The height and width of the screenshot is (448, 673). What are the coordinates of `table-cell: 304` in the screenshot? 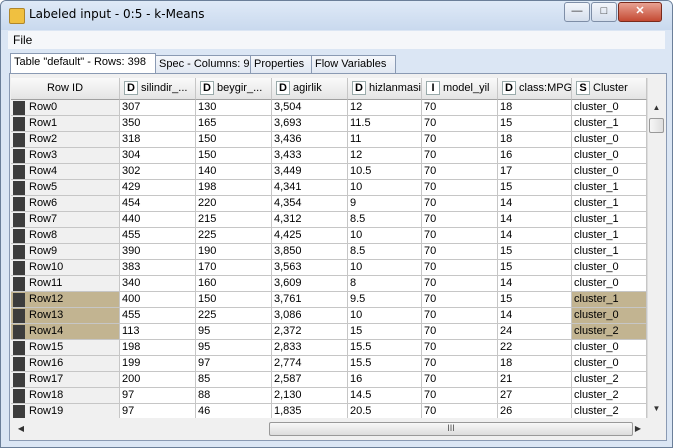 It's located at (158, 156).